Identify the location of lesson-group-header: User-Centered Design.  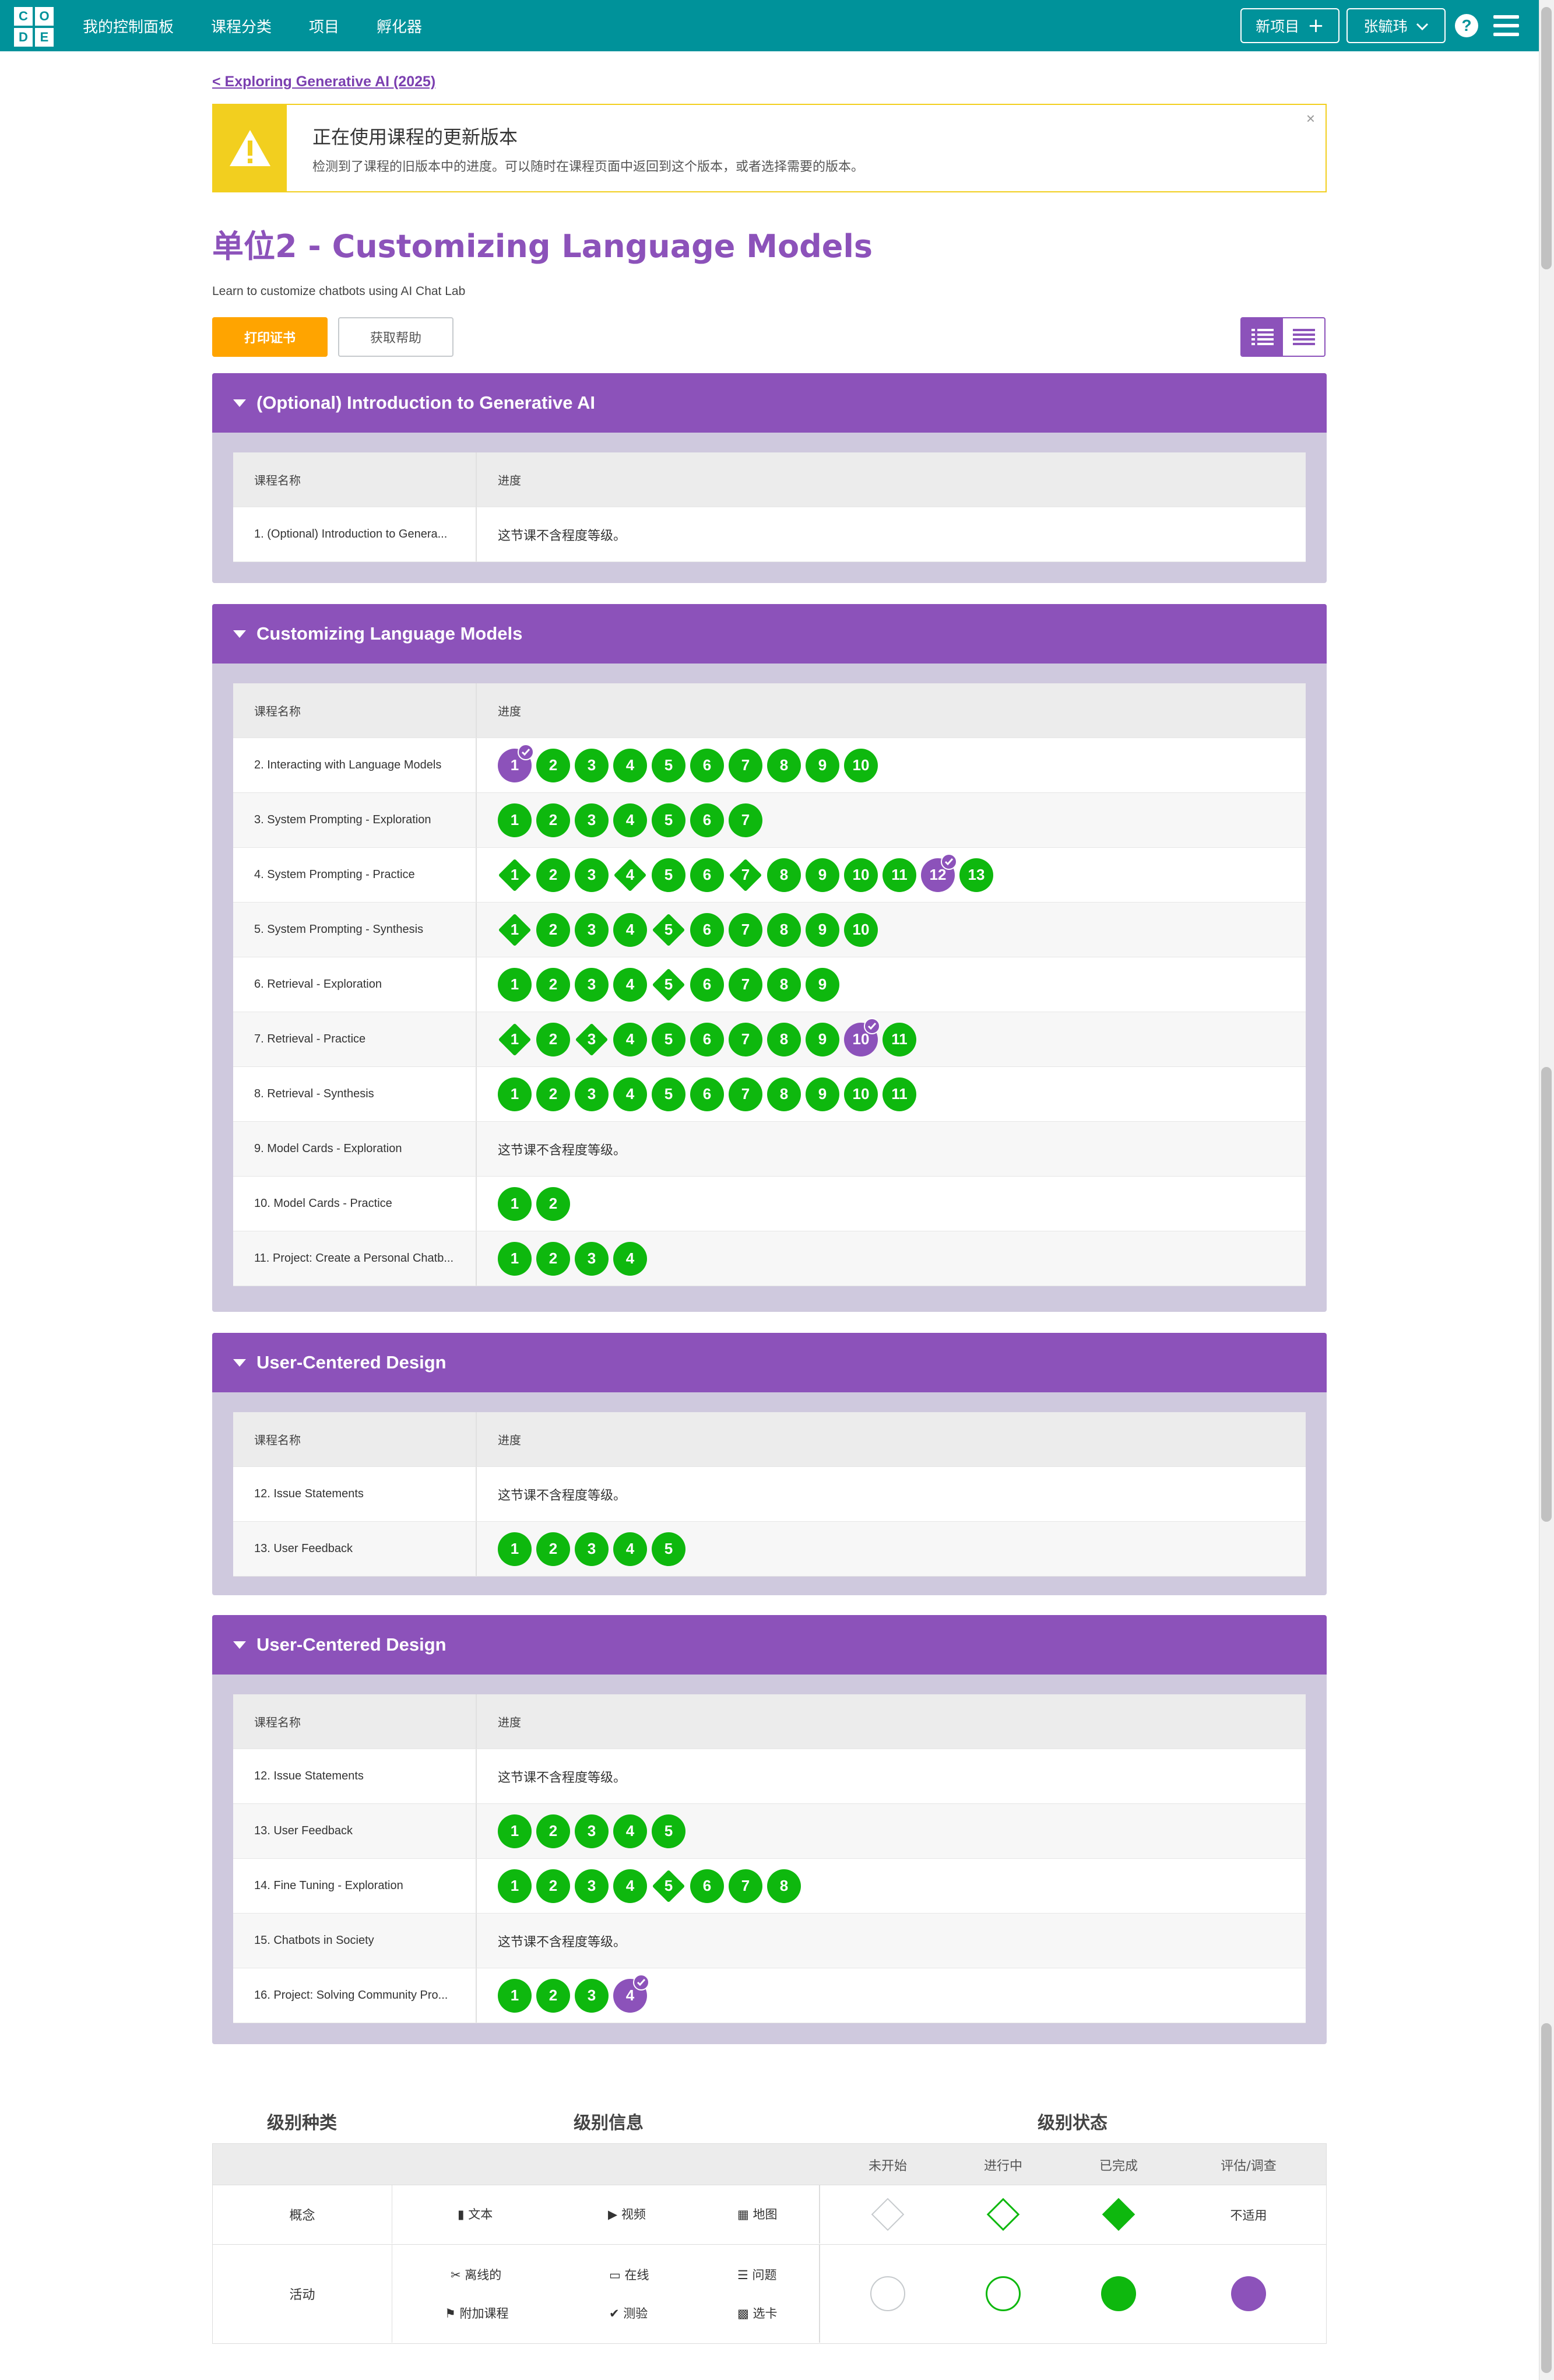
(770, 1362).